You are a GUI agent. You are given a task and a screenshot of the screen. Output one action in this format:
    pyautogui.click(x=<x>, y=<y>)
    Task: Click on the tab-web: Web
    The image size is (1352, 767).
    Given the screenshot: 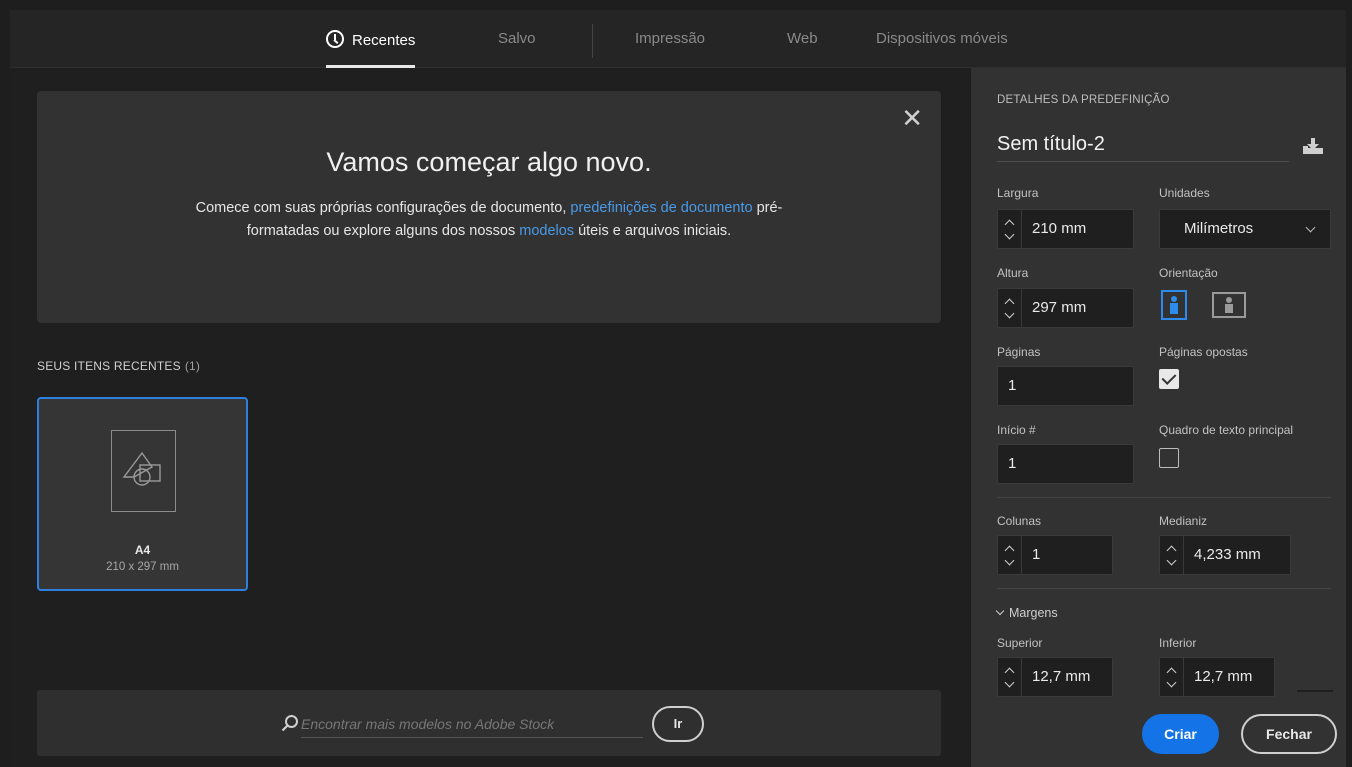 What is the action you would take?
    pyautogui.click(x=802, y=49)
    